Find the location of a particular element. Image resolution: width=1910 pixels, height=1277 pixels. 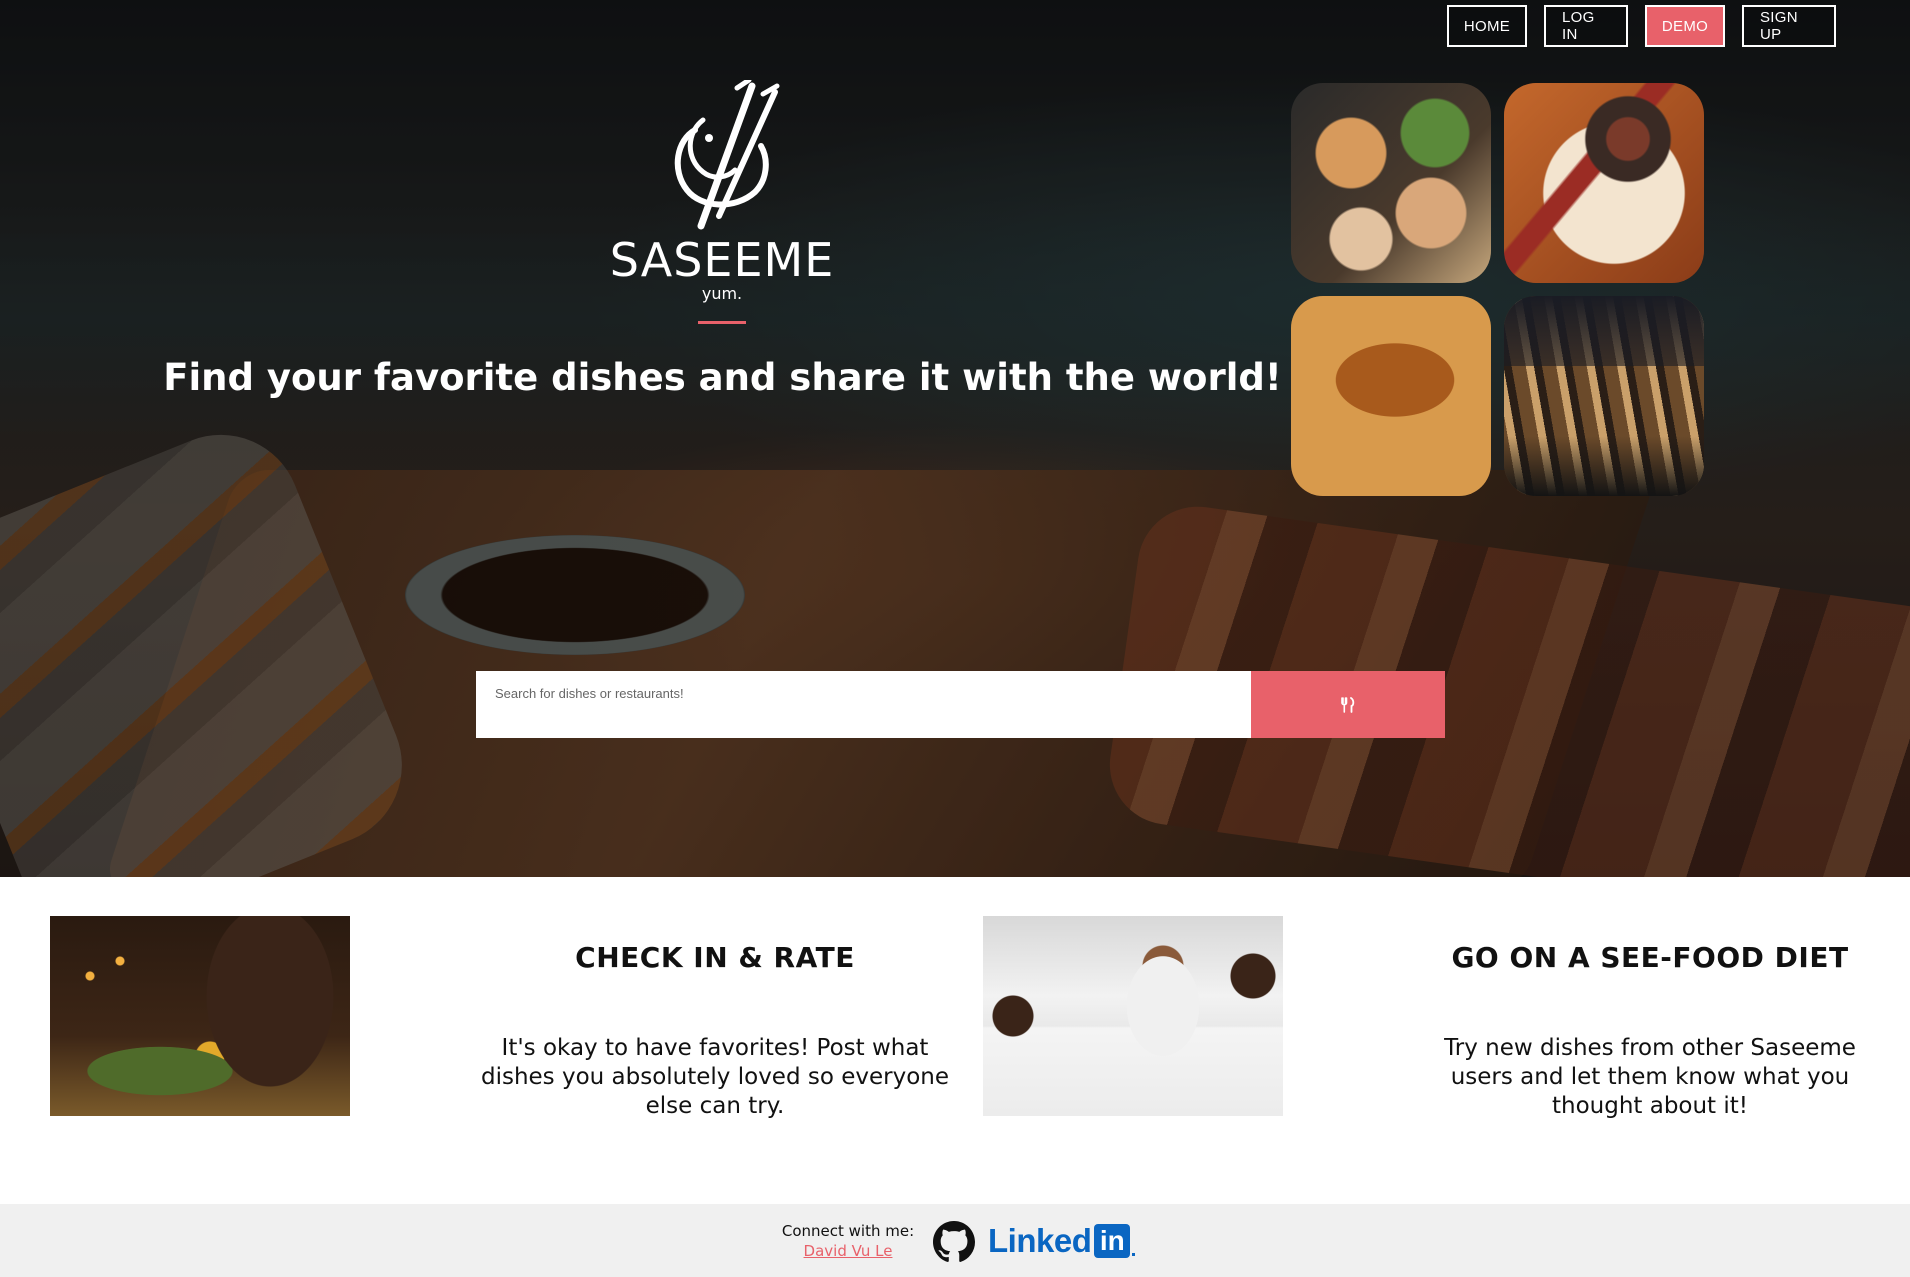

connect-label: Connect with me: is located at coordinates (848, 1231).